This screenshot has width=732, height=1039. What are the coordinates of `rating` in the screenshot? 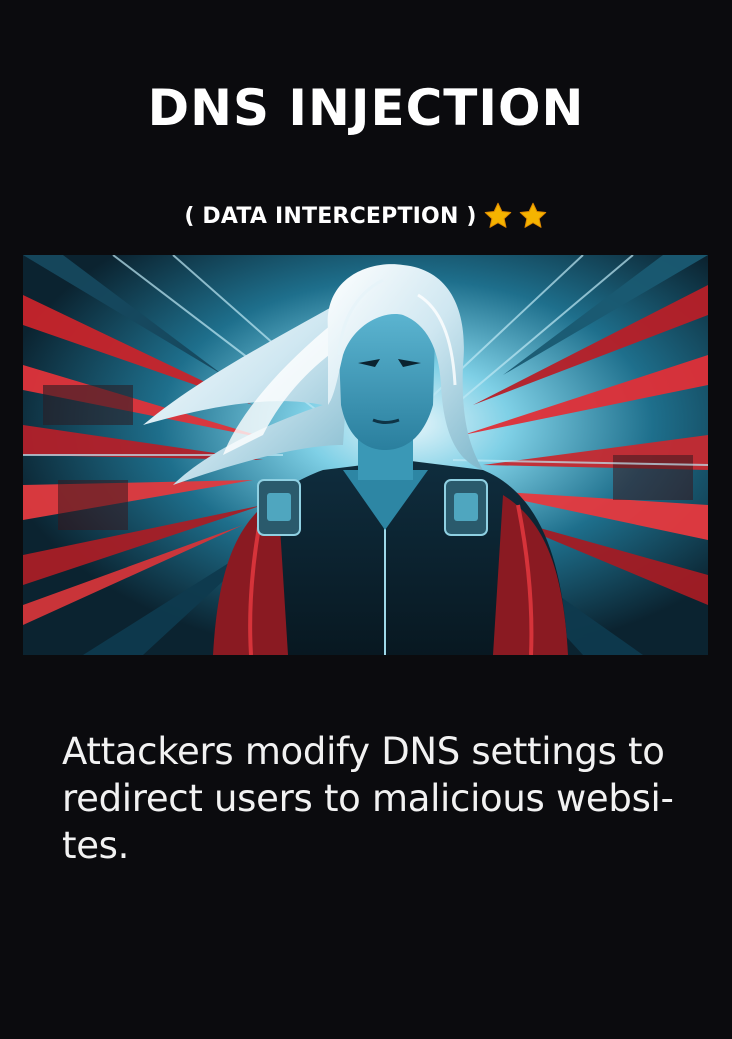 It's located at (515, 216).